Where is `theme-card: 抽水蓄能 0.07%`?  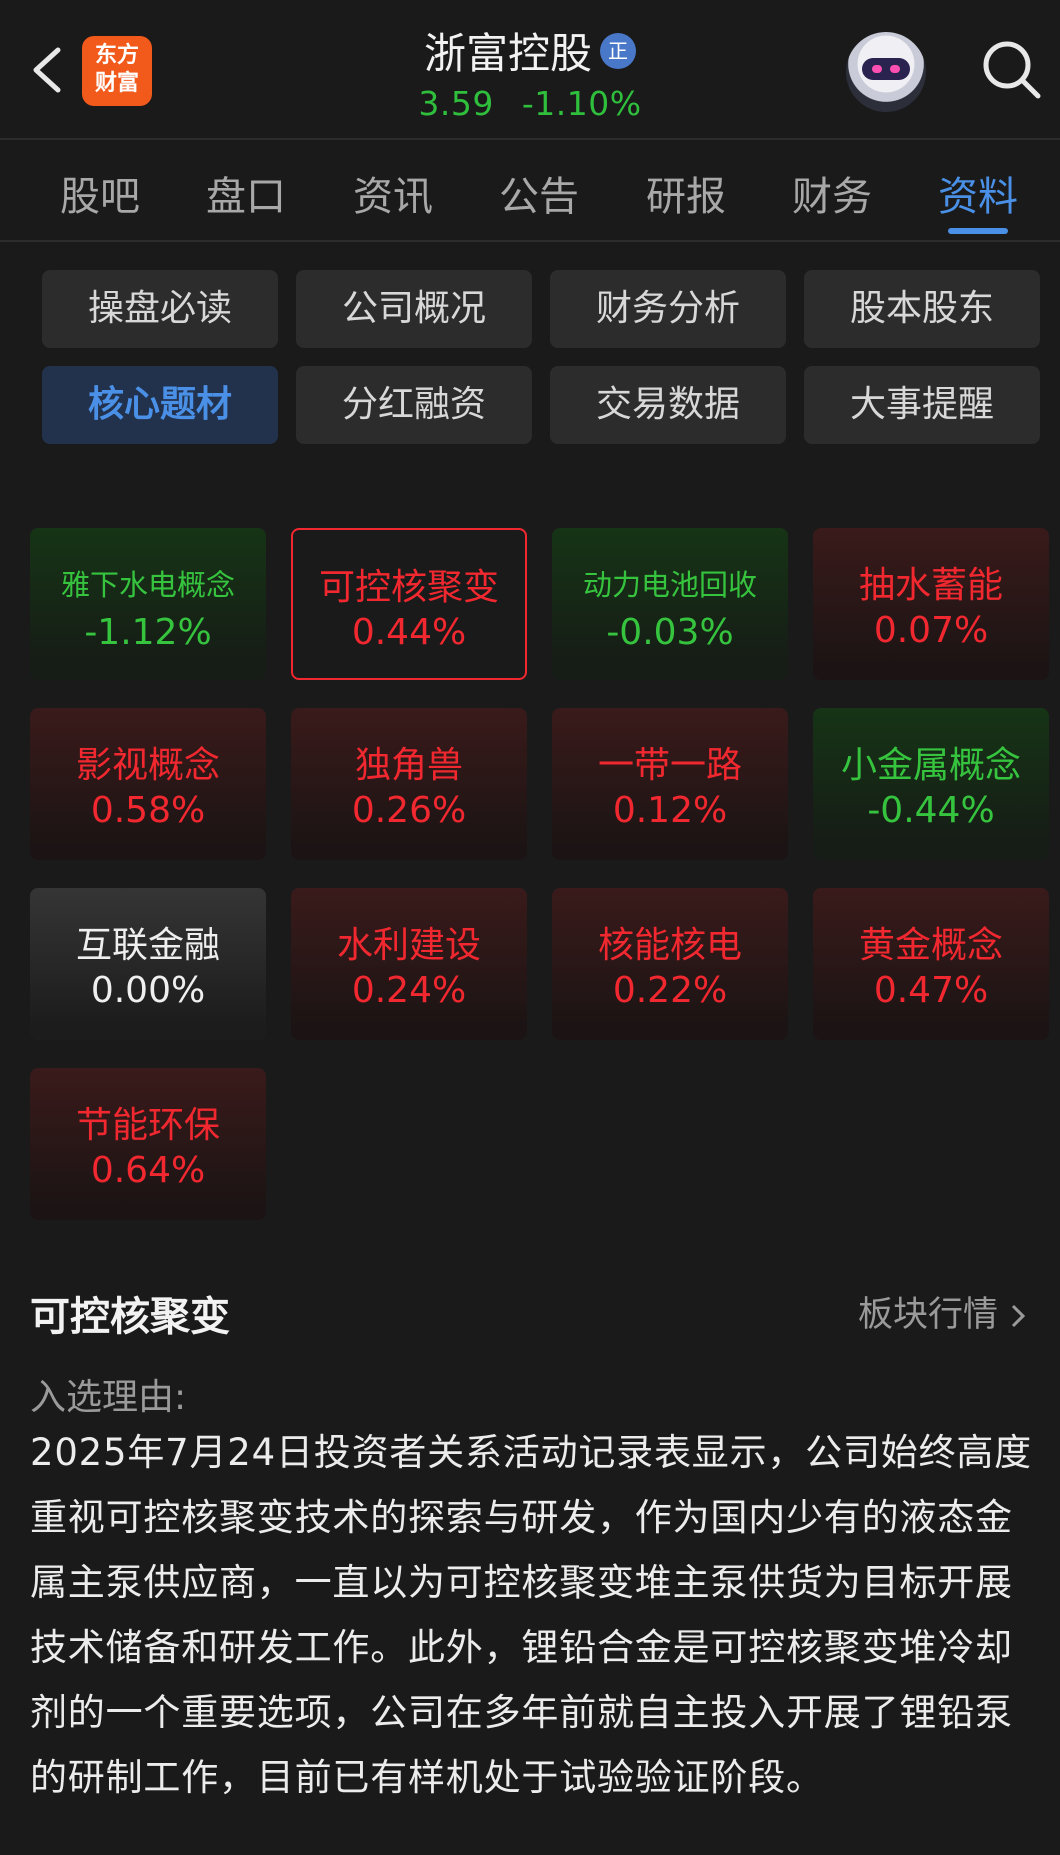 theme-card: 抽水蓄能 0.07% is located at coordinates (931, 604).